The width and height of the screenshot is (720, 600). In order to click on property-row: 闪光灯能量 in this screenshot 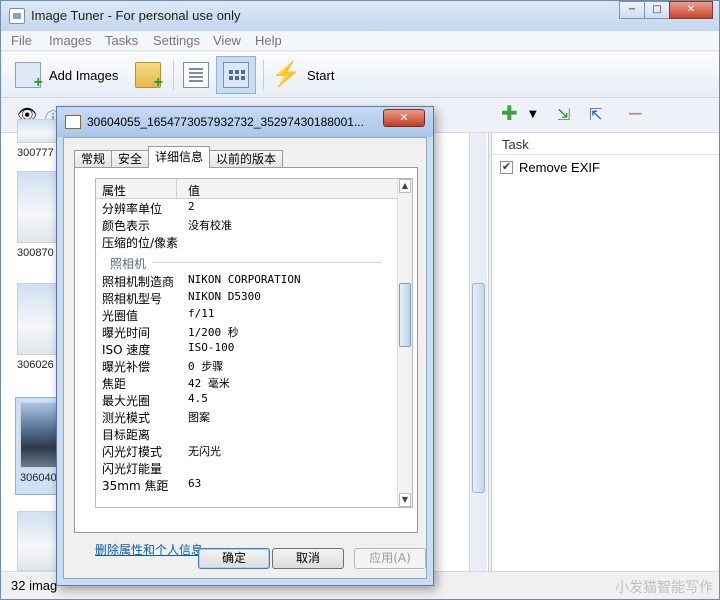, I will do `click(247, 467)`.